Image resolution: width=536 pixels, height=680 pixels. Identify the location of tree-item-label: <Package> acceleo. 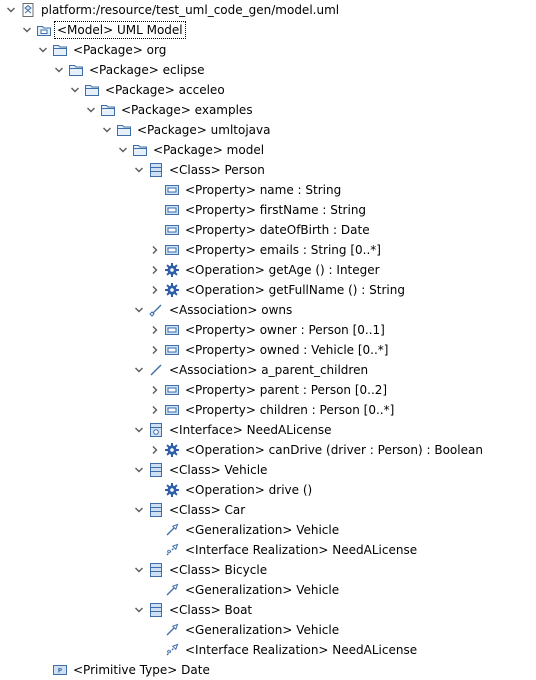
(165, 90).